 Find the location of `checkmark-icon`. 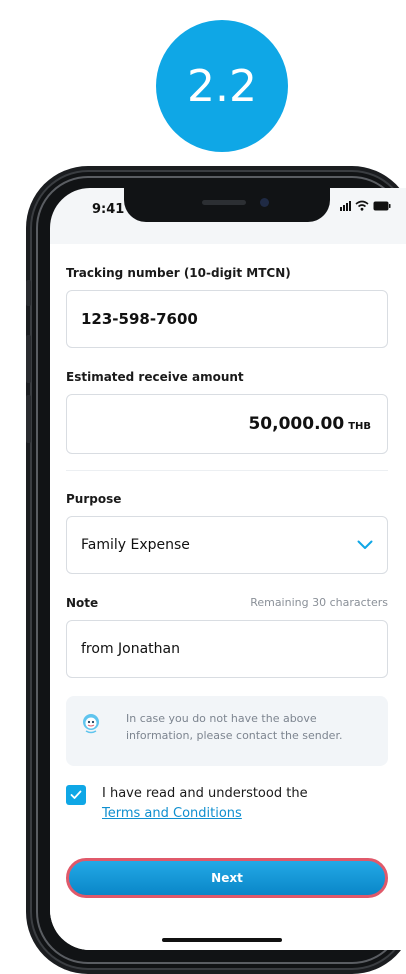

checkmark-icon is located at coordinates (76, 794).